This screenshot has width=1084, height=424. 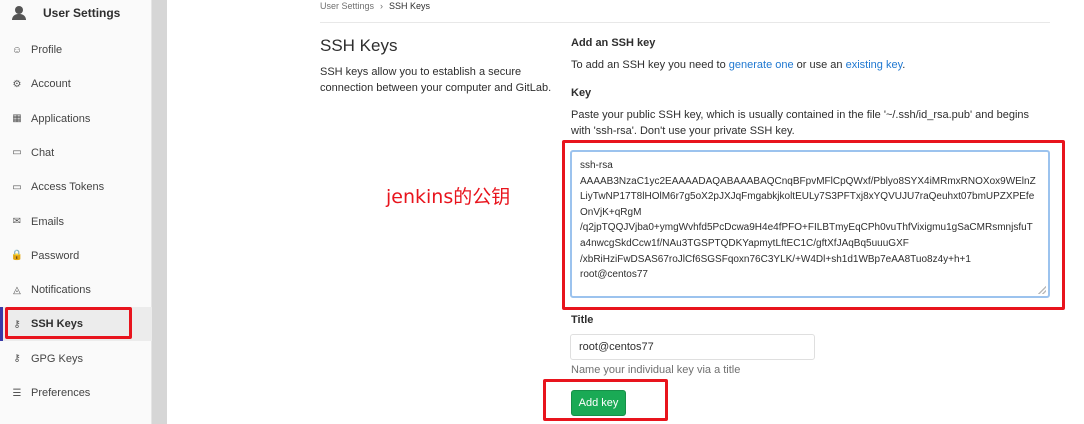 What do you see at coordinates (57, 358) in the screenshot?
I see `sidebar-item-label: GPG Keys` at bounding box center [57, 358].